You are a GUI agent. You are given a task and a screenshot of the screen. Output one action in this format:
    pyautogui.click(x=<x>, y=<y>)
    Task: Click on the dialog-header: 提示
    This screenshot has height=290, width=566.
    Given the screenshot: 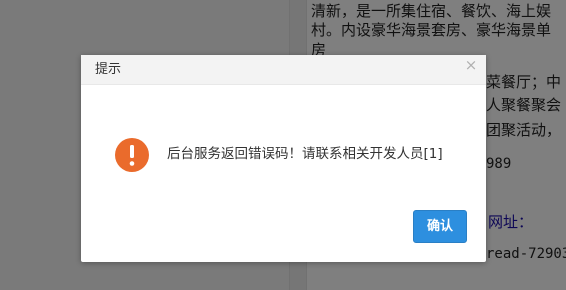 What is the action you would take?
    pyautogui.click(x=283, y=70)
    